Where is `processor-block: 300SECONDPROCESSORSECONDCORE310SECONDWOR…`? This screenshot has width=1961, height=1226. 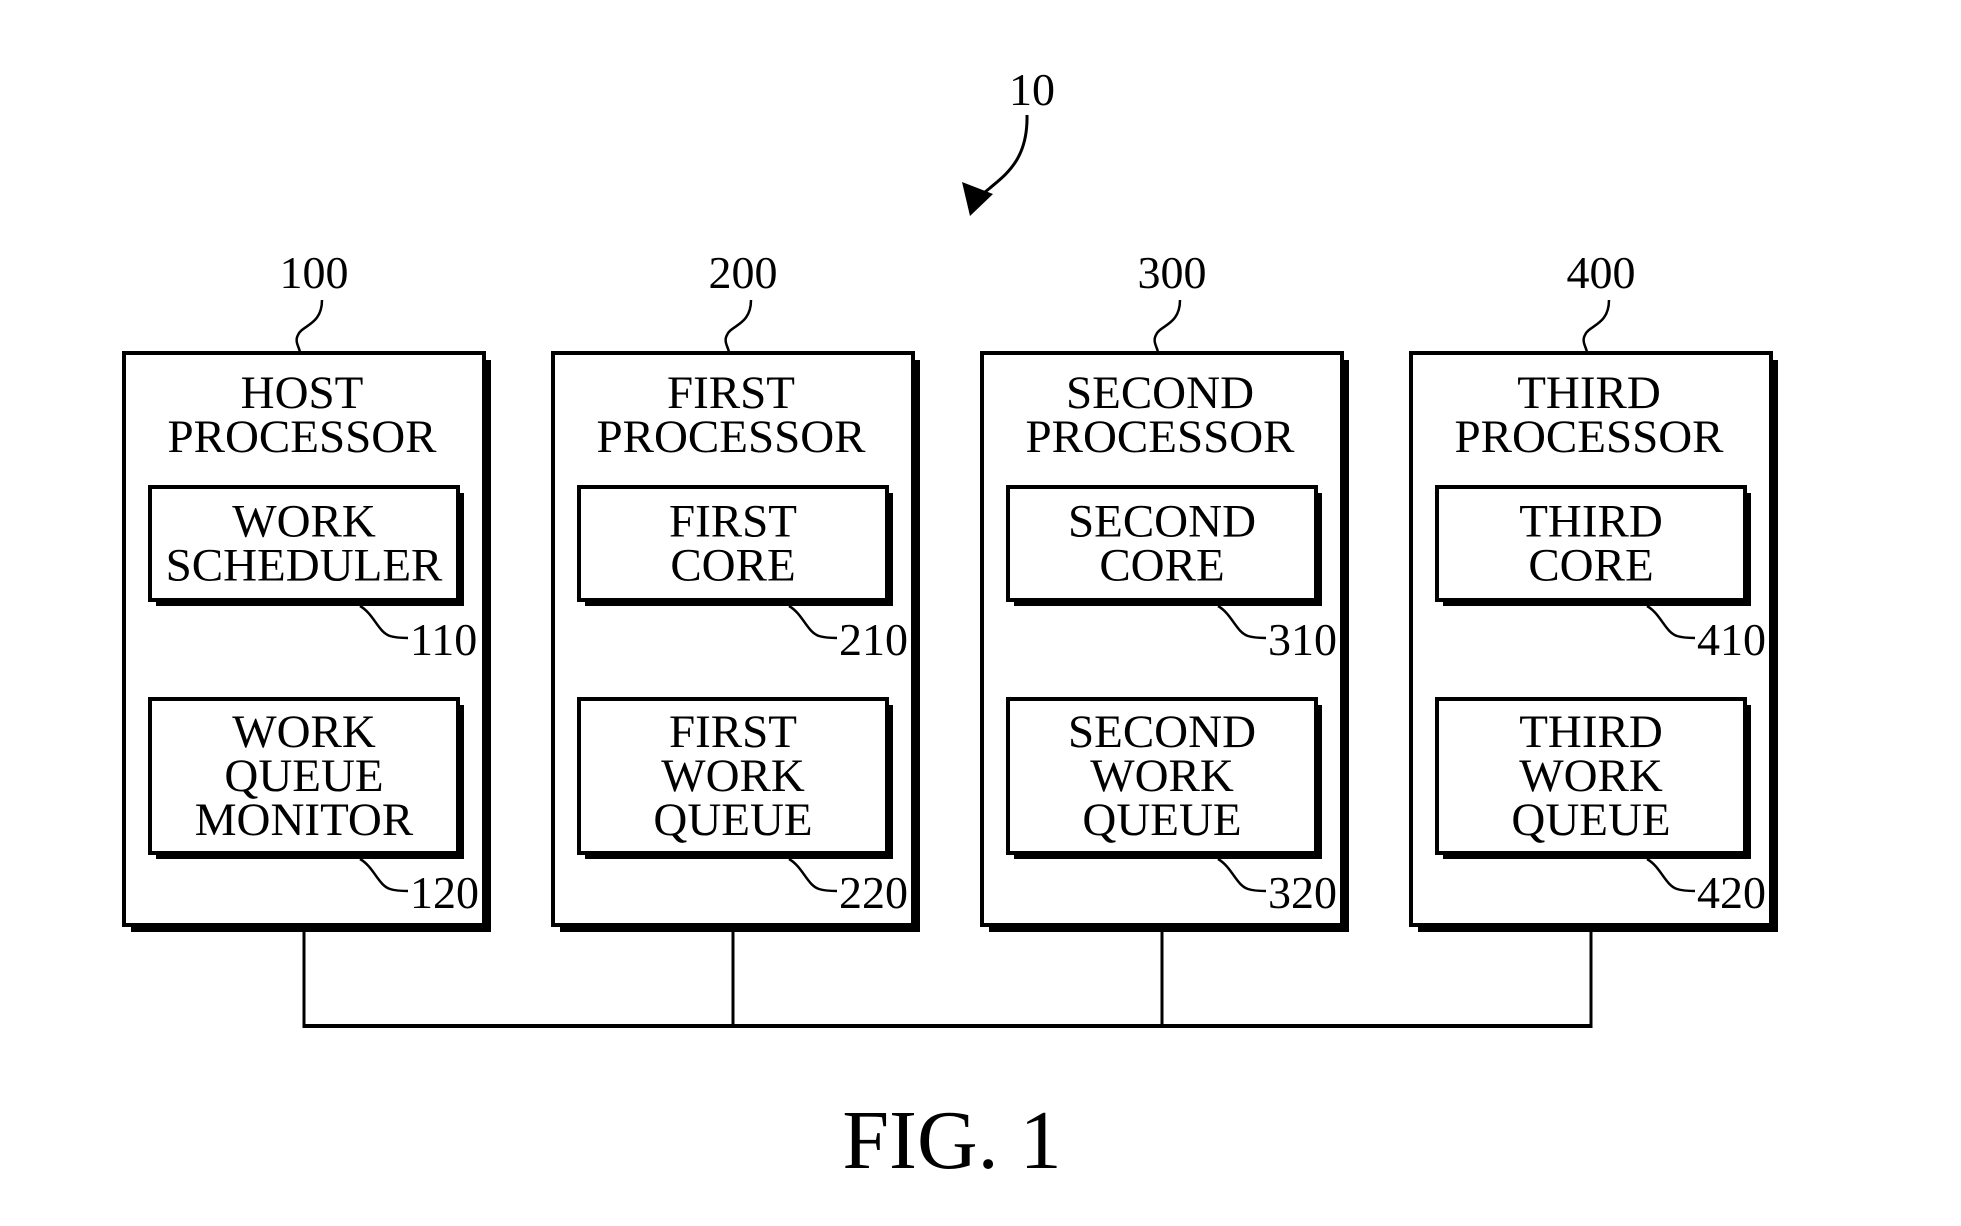
processor-block: 300SECONDPROCESSORSECONDCORE310SECONDWOR… is located at coordinates (1164, 589).